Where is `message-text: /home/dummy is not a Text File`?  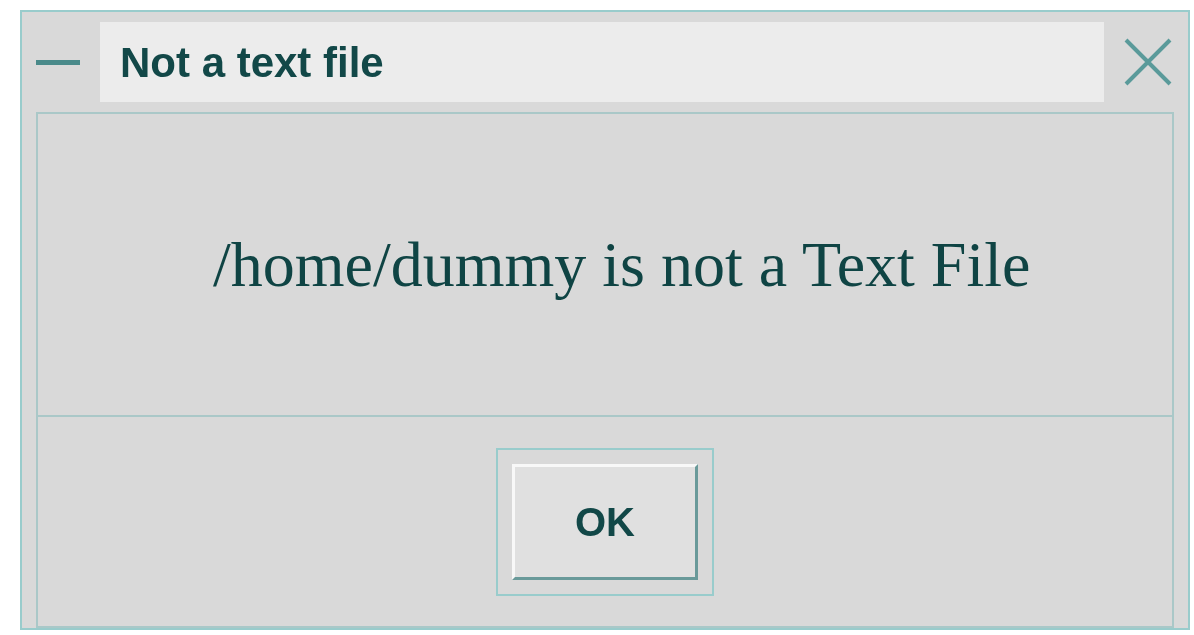 message-text: /home/dummy is not a Text File is located at coordinates (622, 264).